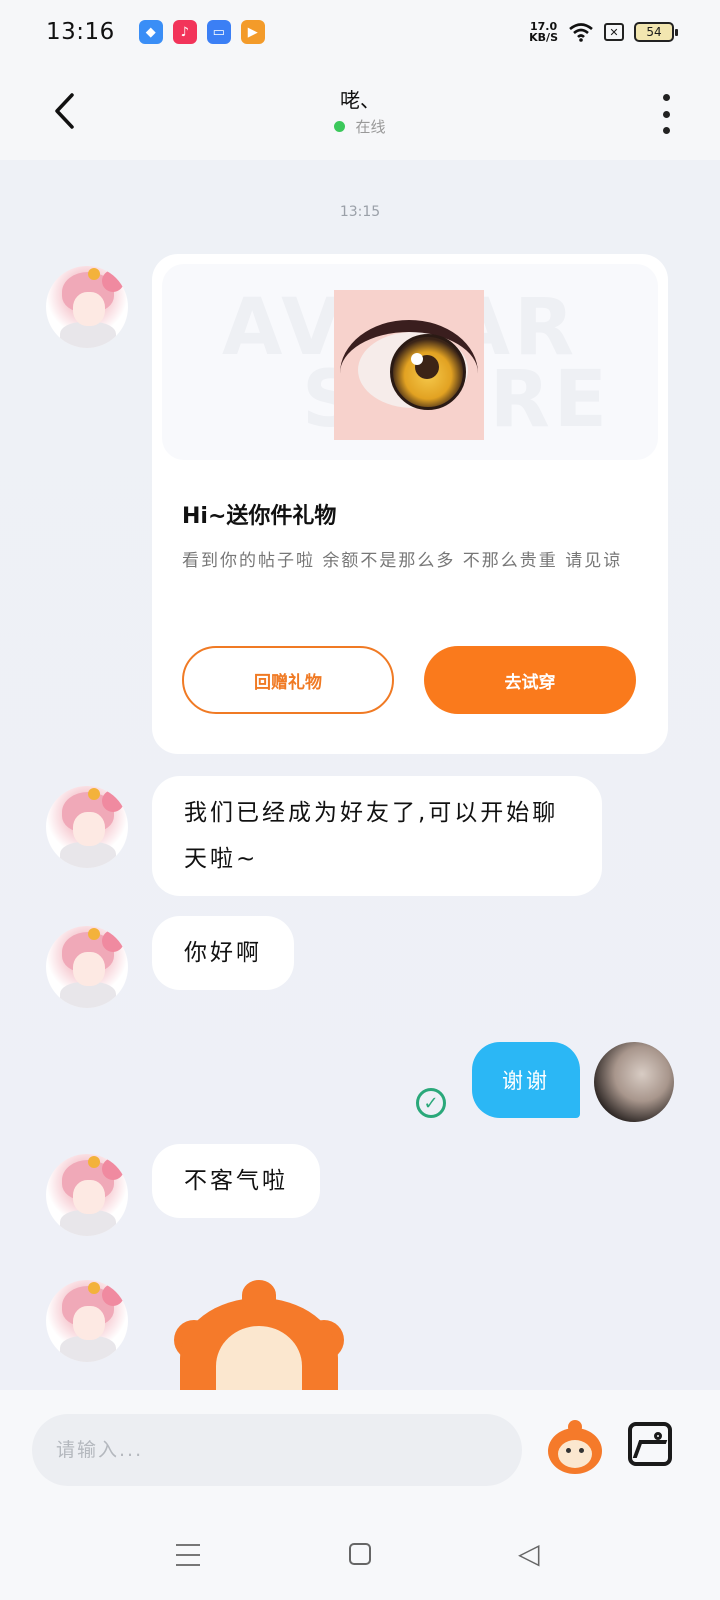  I want to click on online-dot-icon, so click(340, 126).